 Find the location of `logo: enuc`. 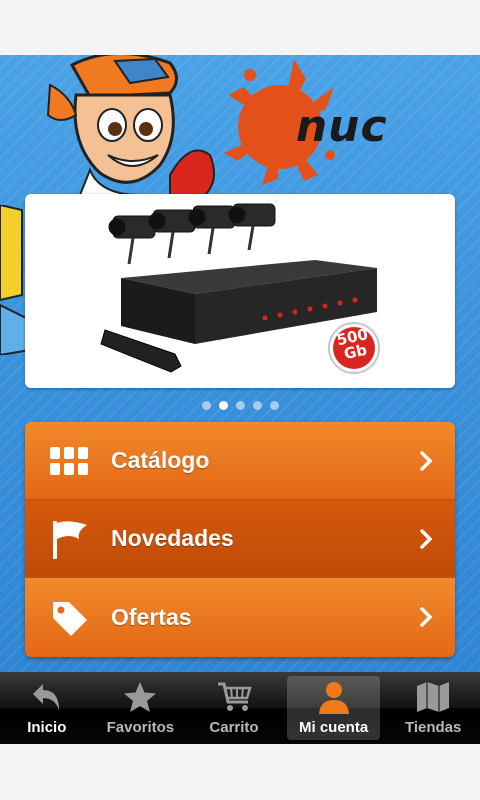

logo: enuc is located at coordinates (326, 126).